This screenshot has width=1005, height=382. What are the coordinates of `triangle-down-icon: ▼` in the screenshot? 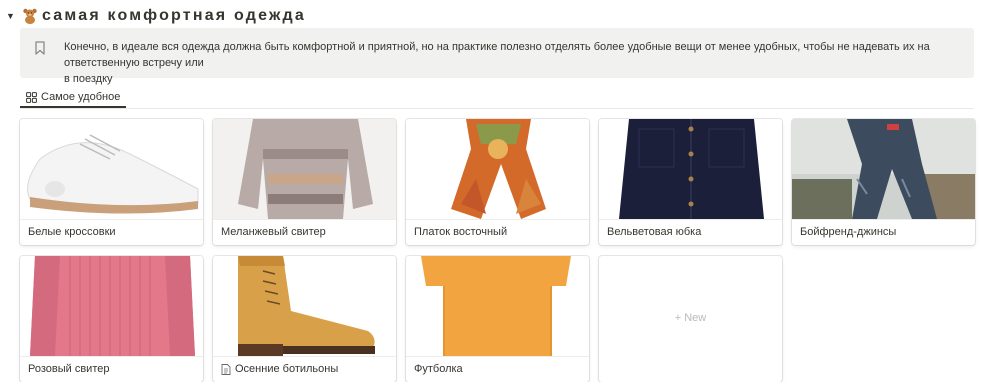 It's located at (11, 16).